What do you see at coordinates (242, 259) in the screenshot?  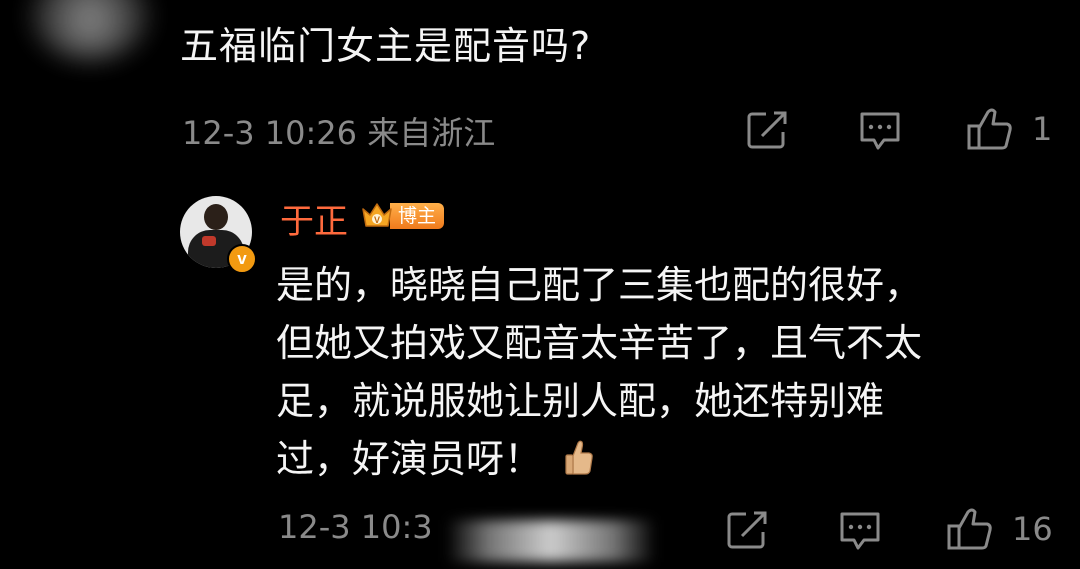 I see `verified-badge: v` at bounding box center [242, 259].